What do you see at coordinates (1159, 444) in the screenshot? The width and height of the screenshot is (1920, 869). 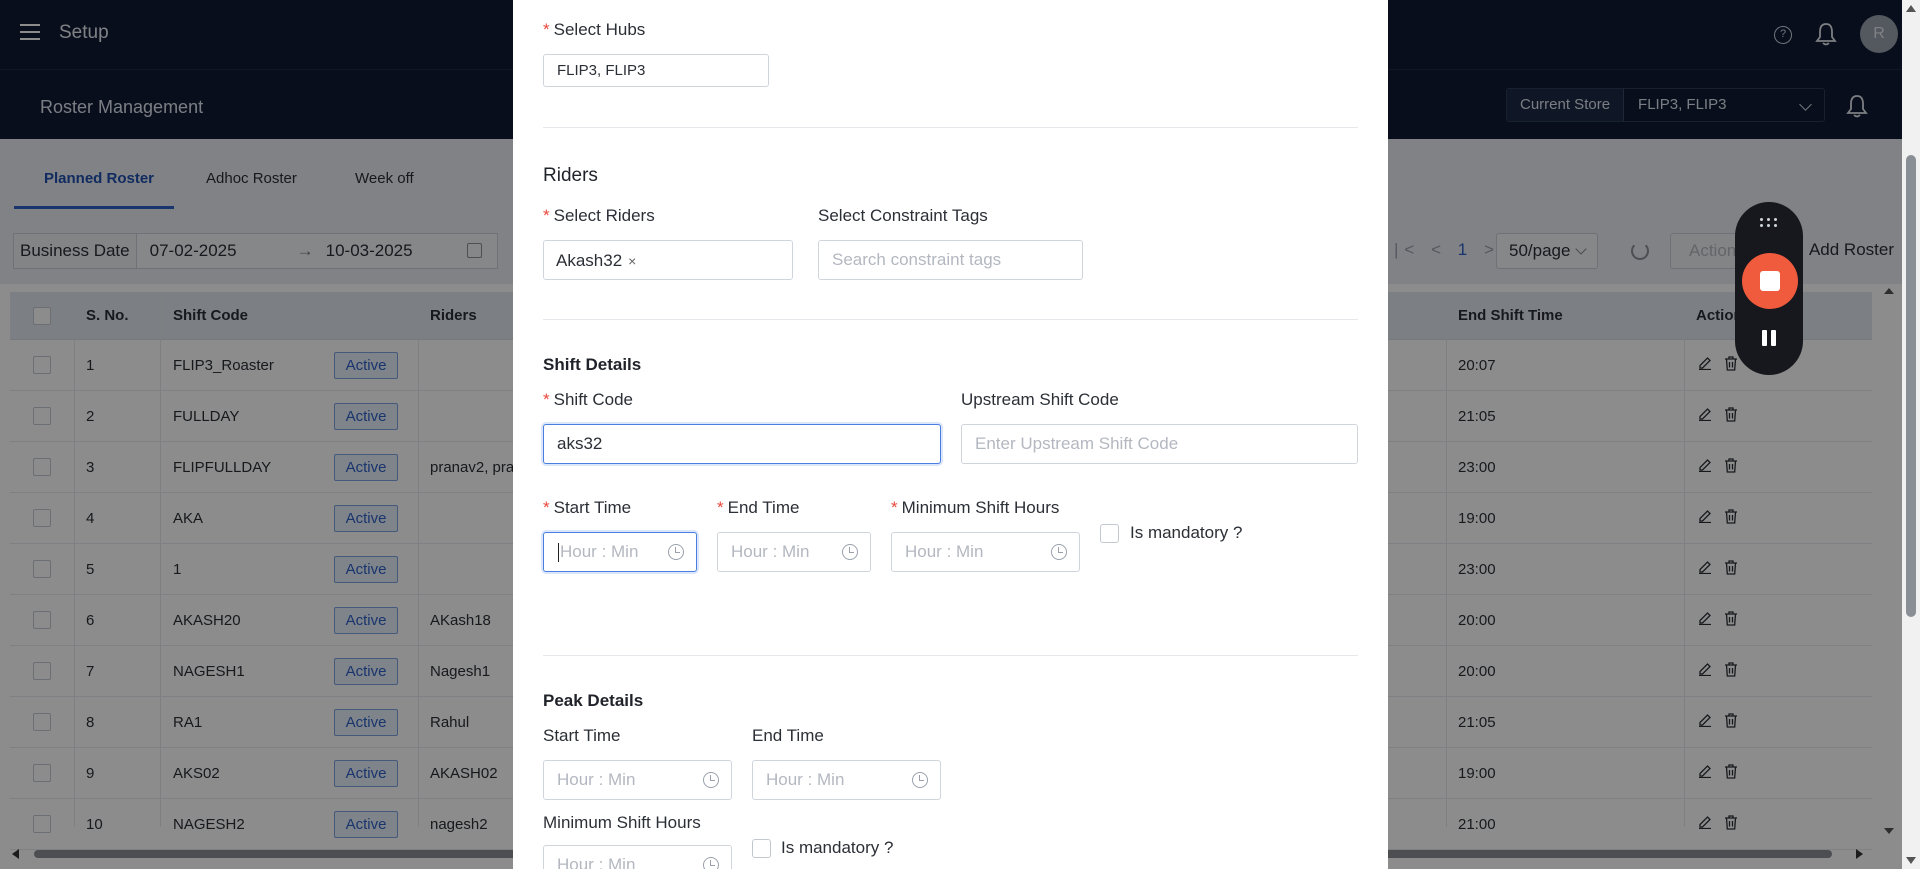 I see `upstream-shift-code-input: Enter Upstream Shift Code` at bounding box center [1159, 444].